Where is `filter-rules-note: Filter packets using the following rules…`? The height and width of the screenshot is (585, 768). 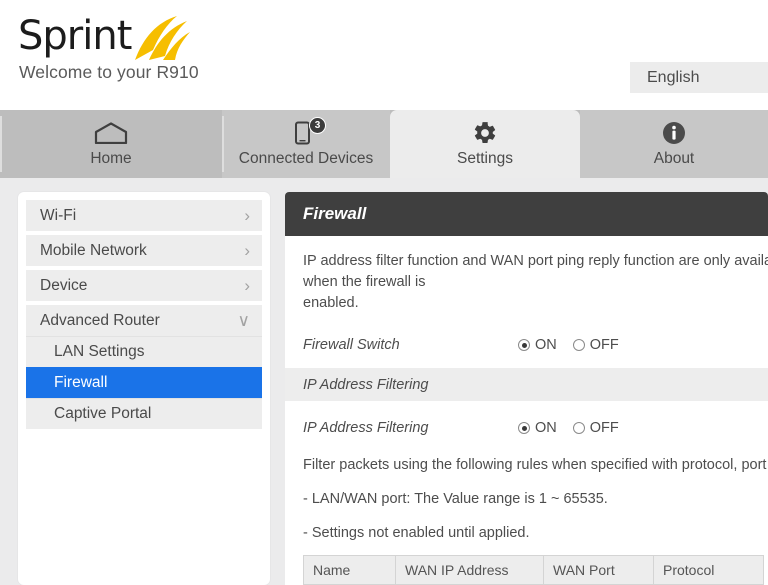 filter-rules-note: Filter packets using the following rules… is located at coordinates (535, 465).